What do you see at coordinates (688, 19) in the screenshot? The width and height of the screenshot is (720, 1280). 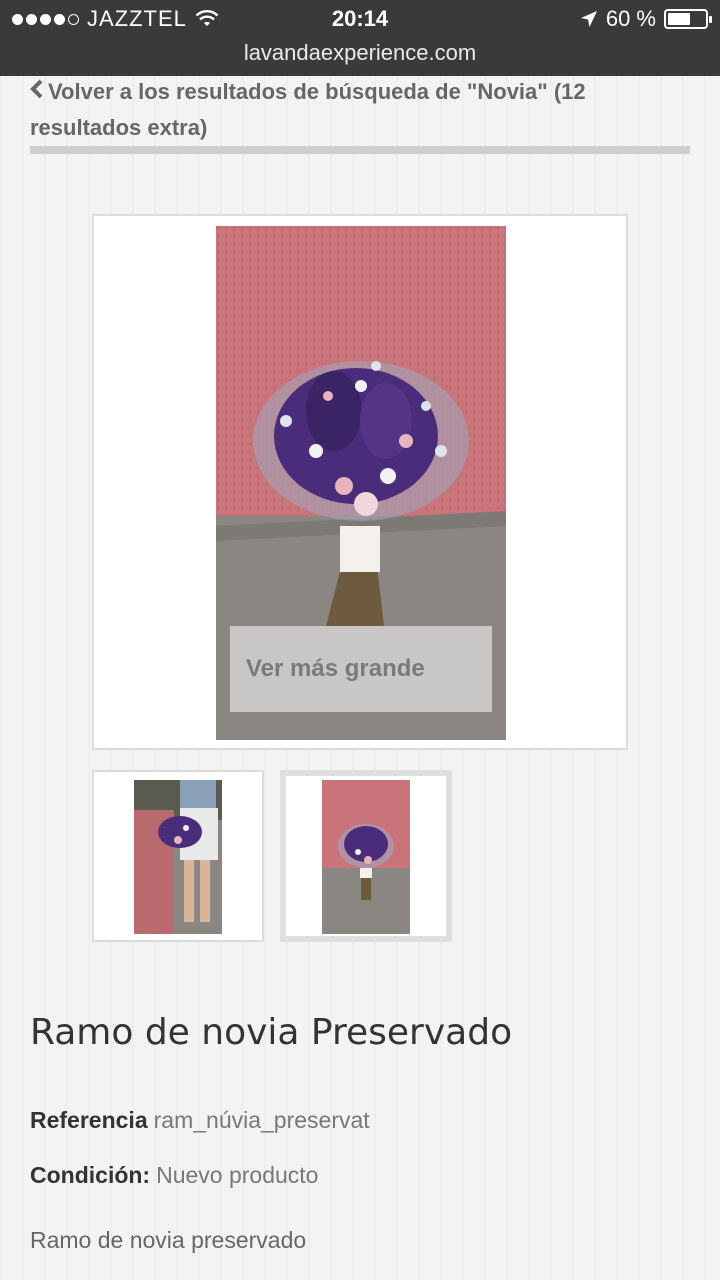 I see `battery-icon` at bounding box center [688, 19].